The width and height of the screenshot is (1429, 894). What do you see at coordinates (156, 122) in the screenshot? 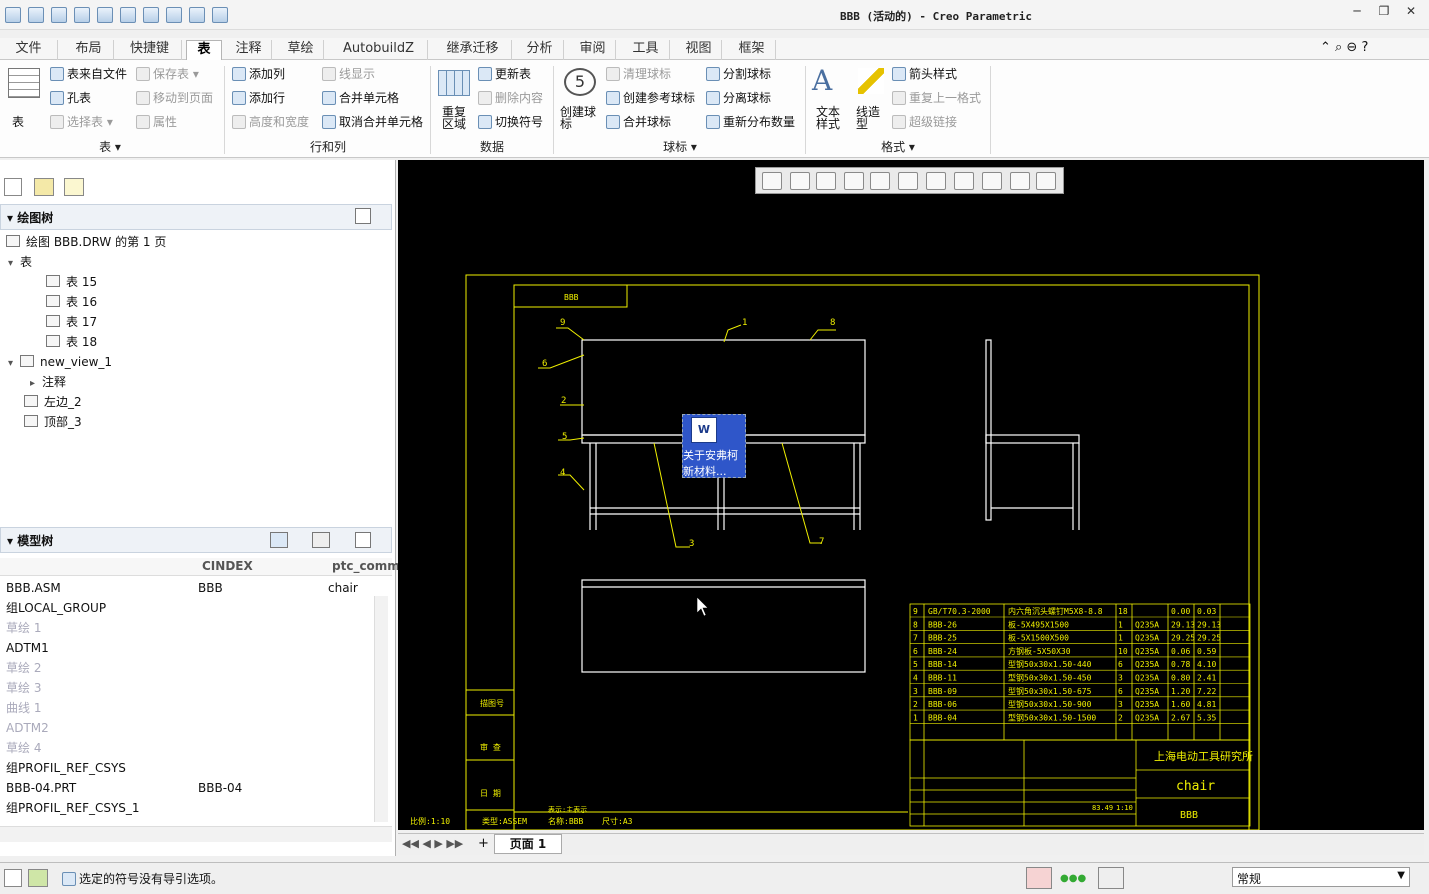
I see `properties-button: 属性` at bounding box center [156, 122].